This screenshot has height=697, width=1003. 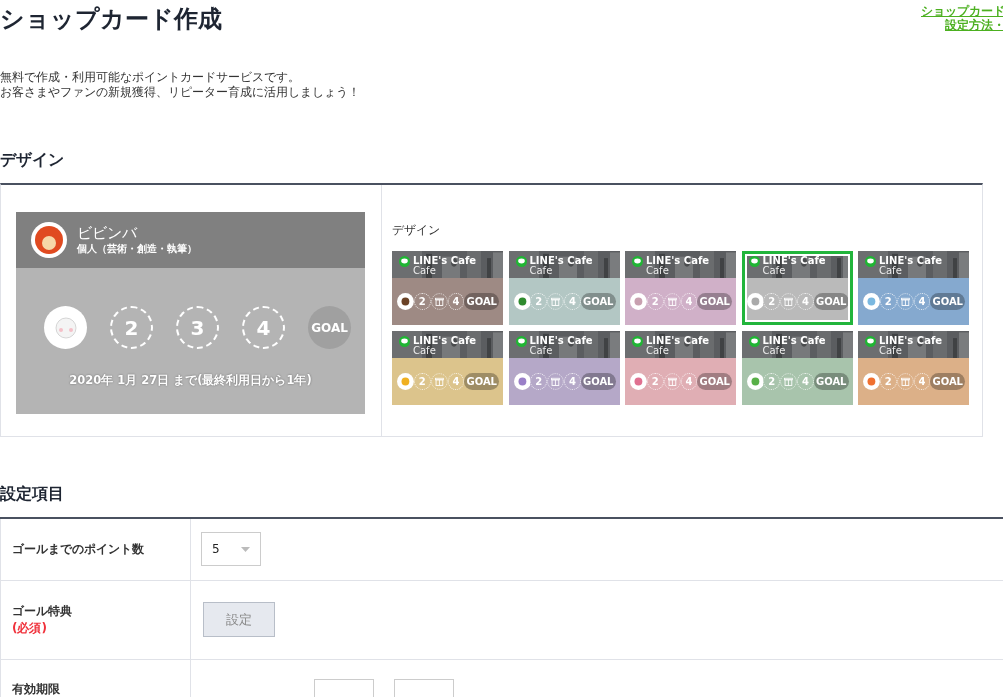 What do you see at coordinates (107, 233) in the screenshot?
I see `shop-name: ビビンバ` at bounding box center [107, 233].